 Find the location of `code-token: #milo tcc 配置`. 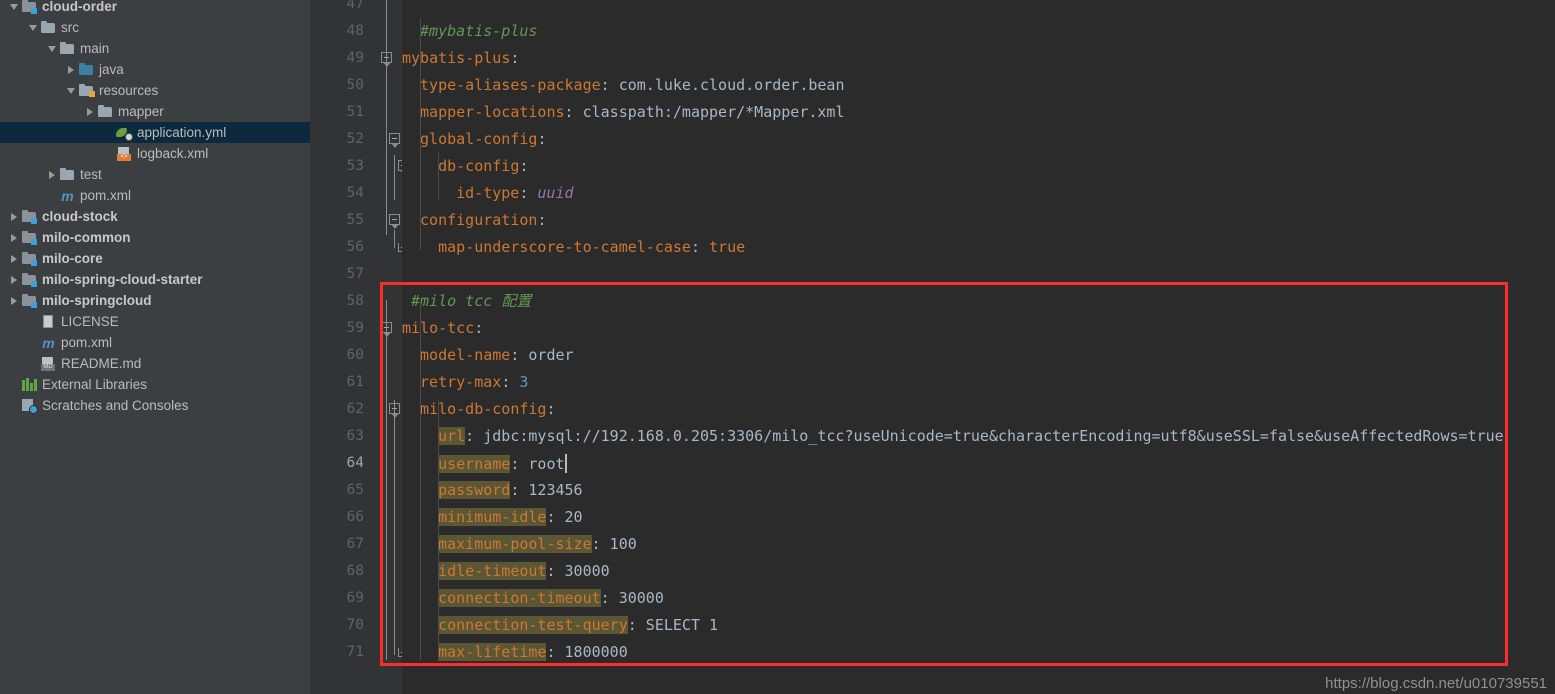

code-token: #milo tcc 配置 is located at coordinates (471, 301).